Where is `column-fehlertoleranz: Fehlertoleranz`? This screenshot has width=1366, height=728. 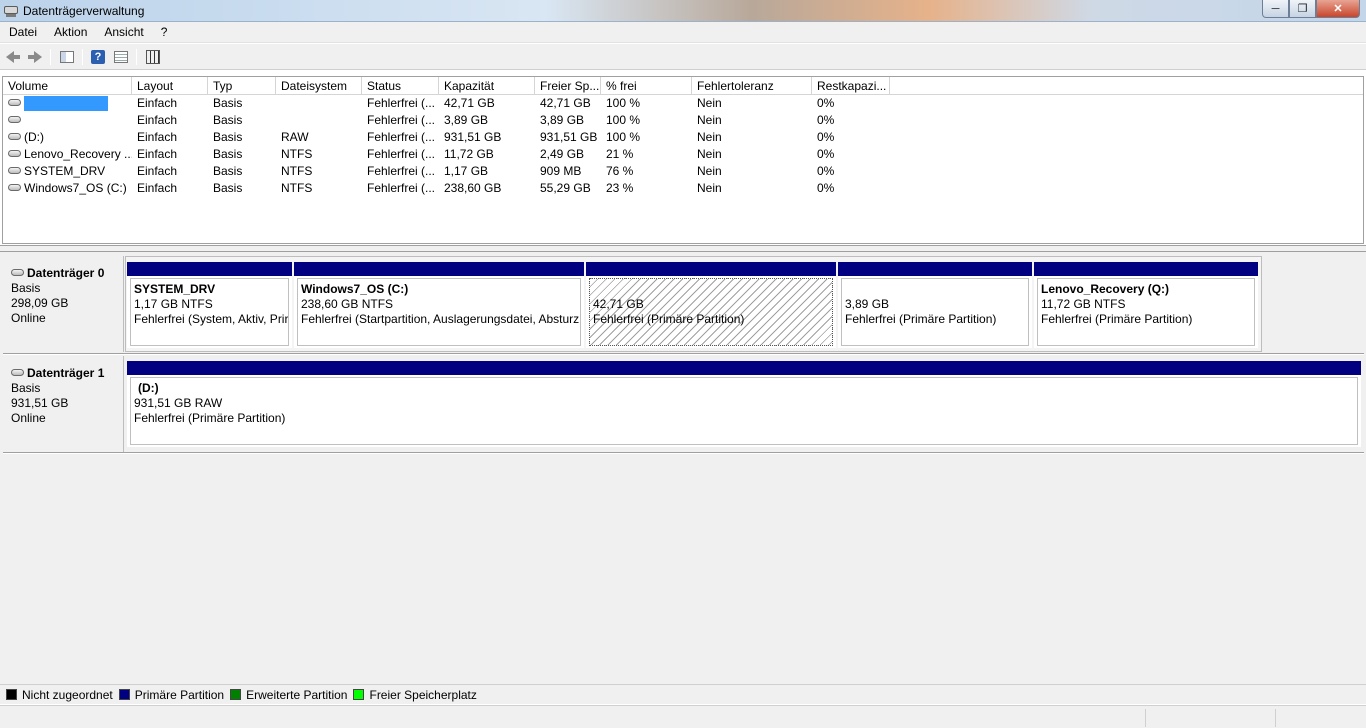 column-fehlertoleranz: Fehlertoleranz is located at coordinates (752, 86).